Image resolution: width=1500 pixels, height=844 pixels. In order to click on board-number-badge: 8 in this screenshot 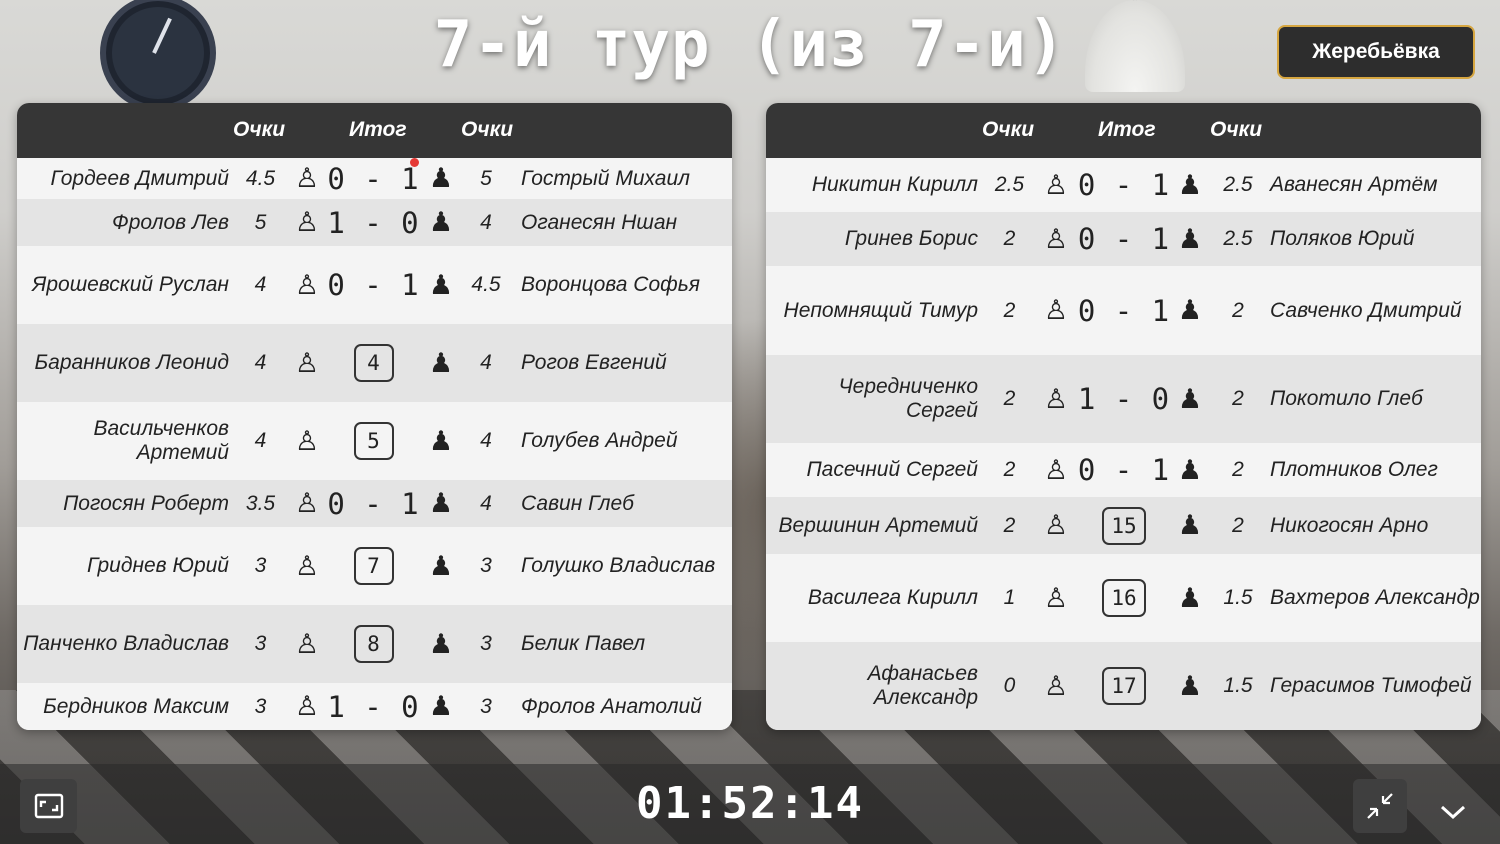, I will do `click(373, 644)`.